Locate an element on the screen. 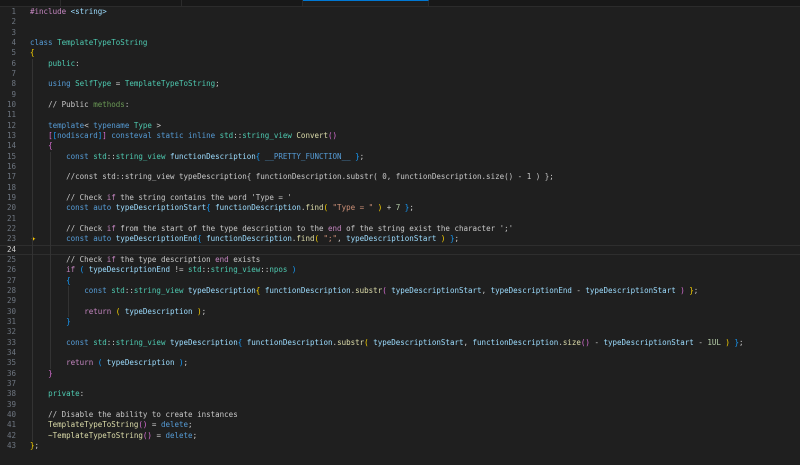  code-line: 32 is located at coordinates (400, 332).